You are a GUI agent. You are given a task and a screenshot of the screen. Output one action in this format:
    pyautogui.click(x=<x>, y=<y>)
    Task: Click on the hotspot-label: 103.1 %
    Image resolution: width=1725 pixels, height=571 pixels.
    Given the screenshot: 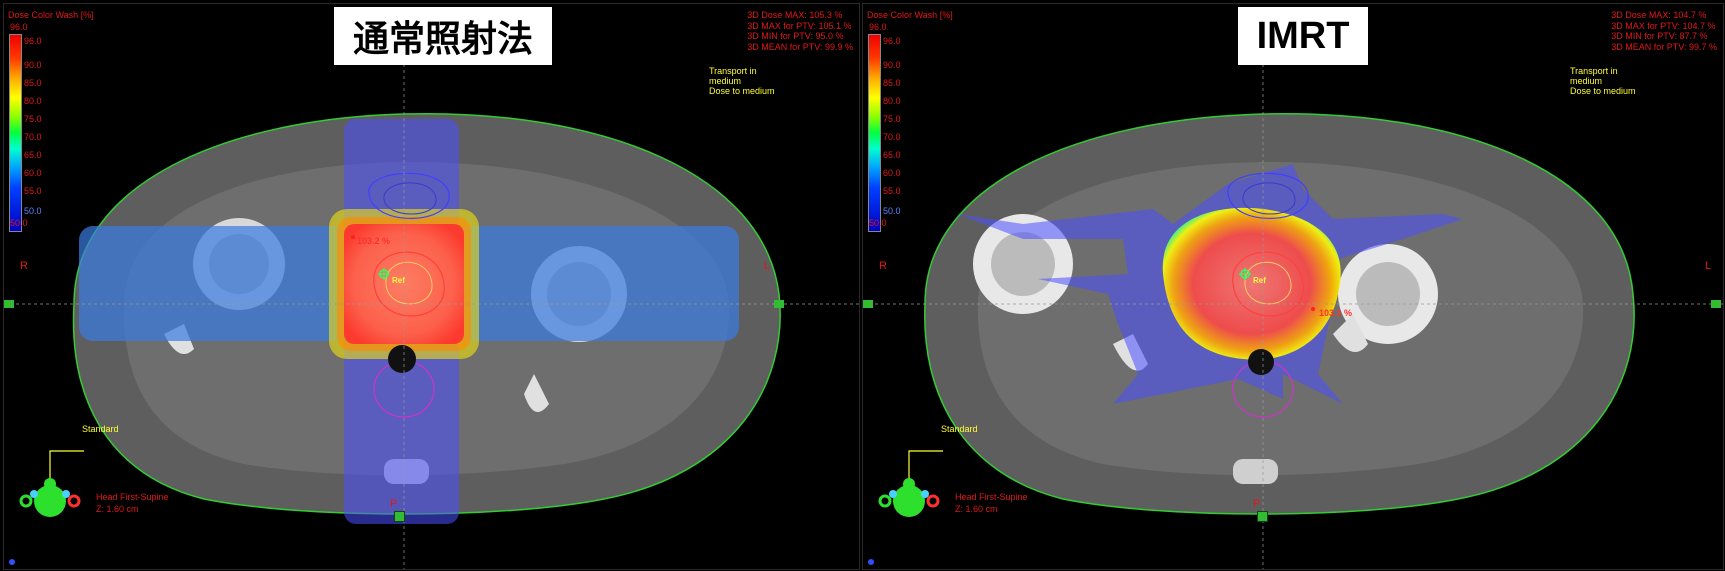 What is the action you would take?
    pyautogui.click(x=1336, y=313)
    